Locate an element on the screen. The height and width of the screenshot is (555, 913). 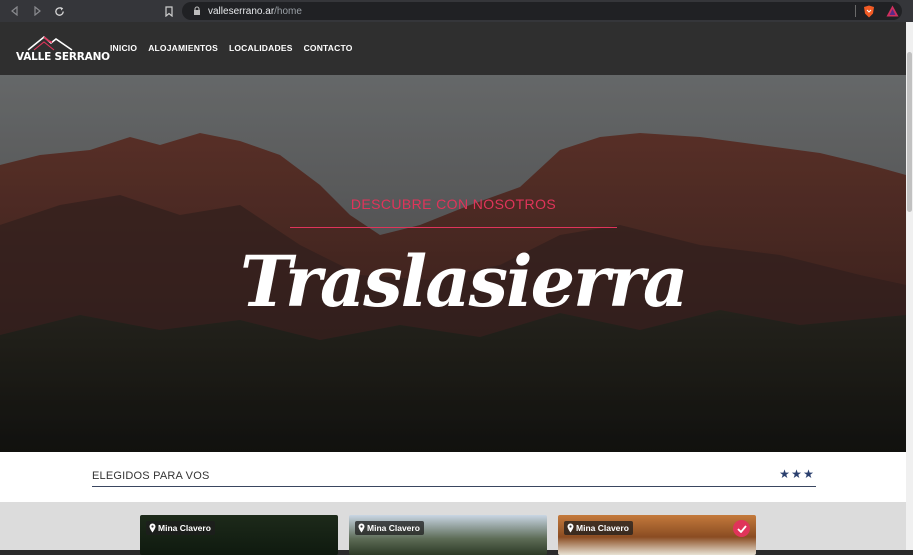
cards-area: Mina Clavero Mina Clavero Mina Clavero is located at coordinates (453, 528).